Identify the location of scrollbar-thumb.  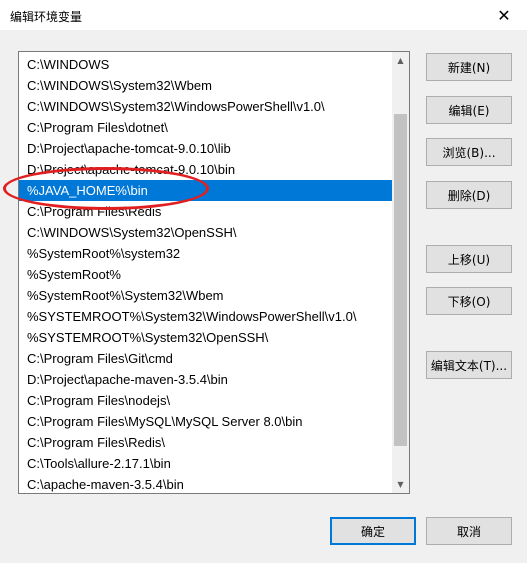
(400, 280).